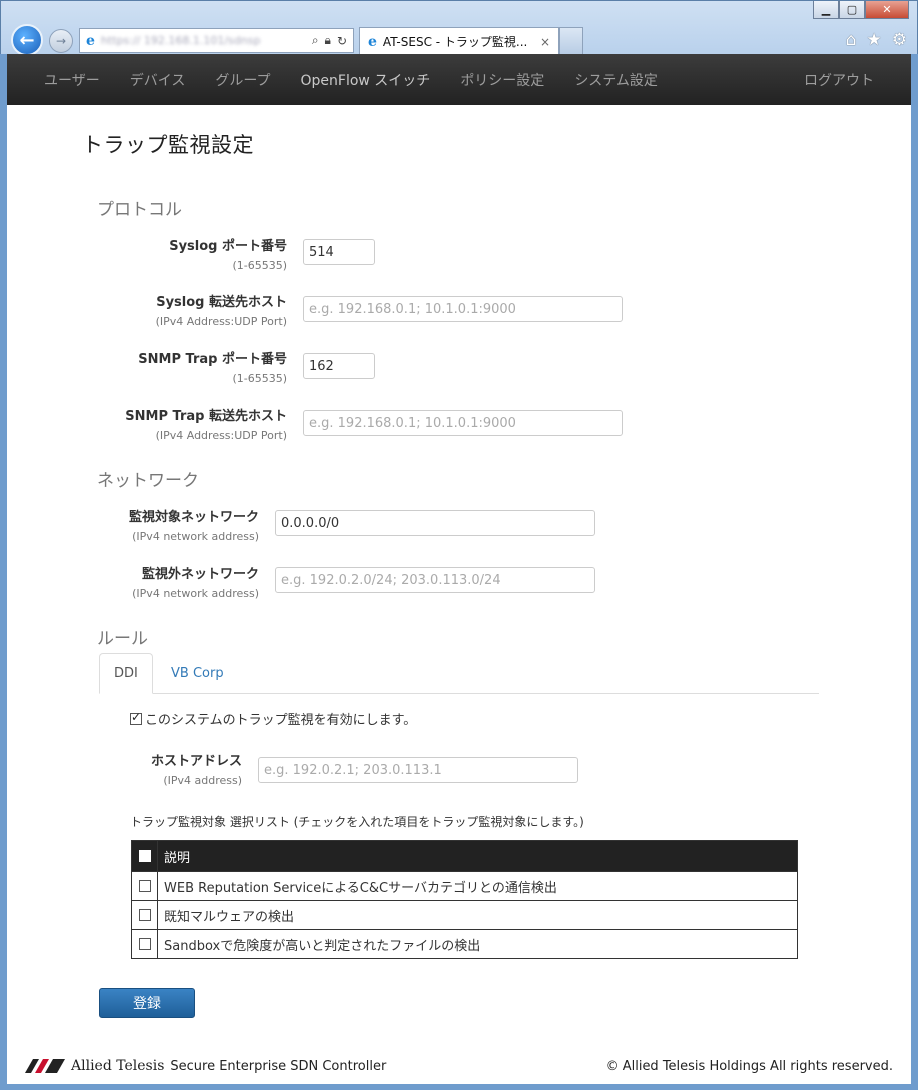 This screenshot has width=918, height=1090. I want to click on select-all-cell, so click(144, 856).